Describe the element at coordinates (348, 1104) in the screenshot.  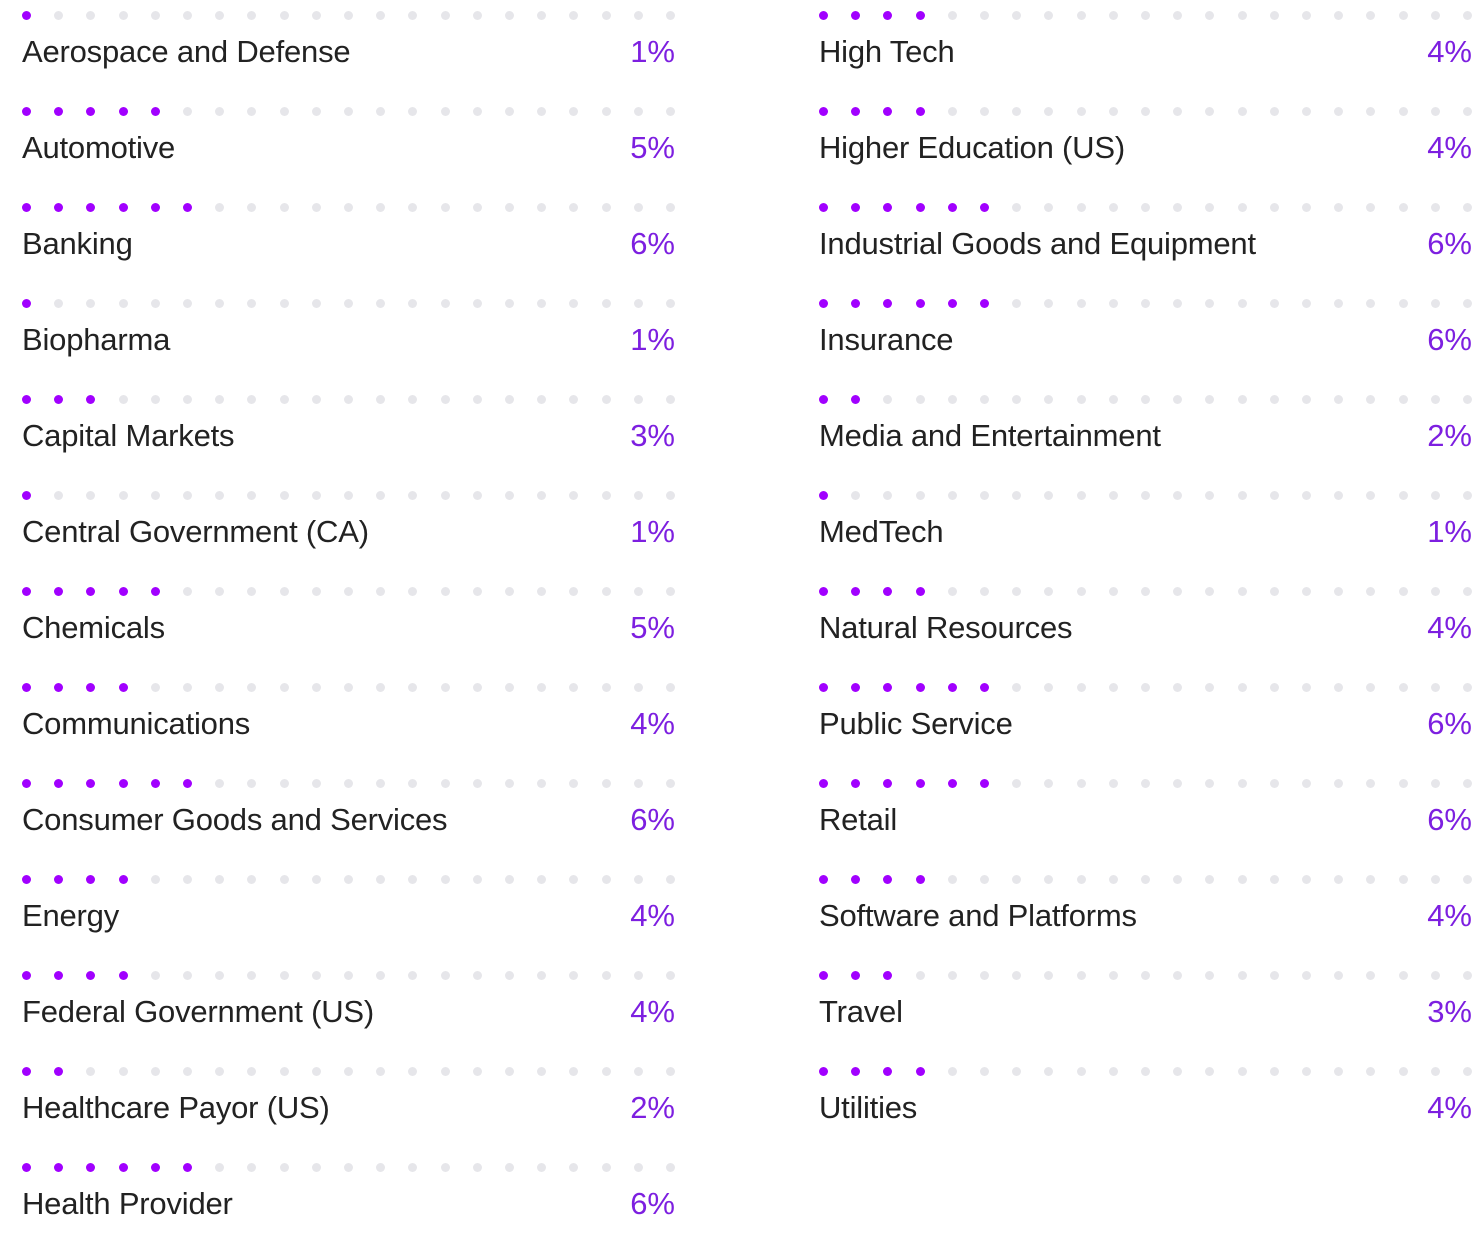
I see `industry-row: Healthcare Payor (US) 2%` at that location.